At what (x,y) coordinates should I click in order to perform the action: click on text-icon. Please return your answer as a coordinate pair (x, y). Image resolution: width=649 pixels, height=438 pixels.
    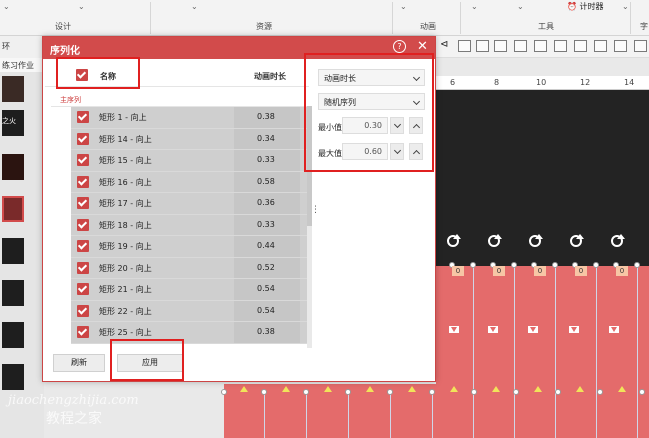
    Looking at the image, I should click on (640, 46).